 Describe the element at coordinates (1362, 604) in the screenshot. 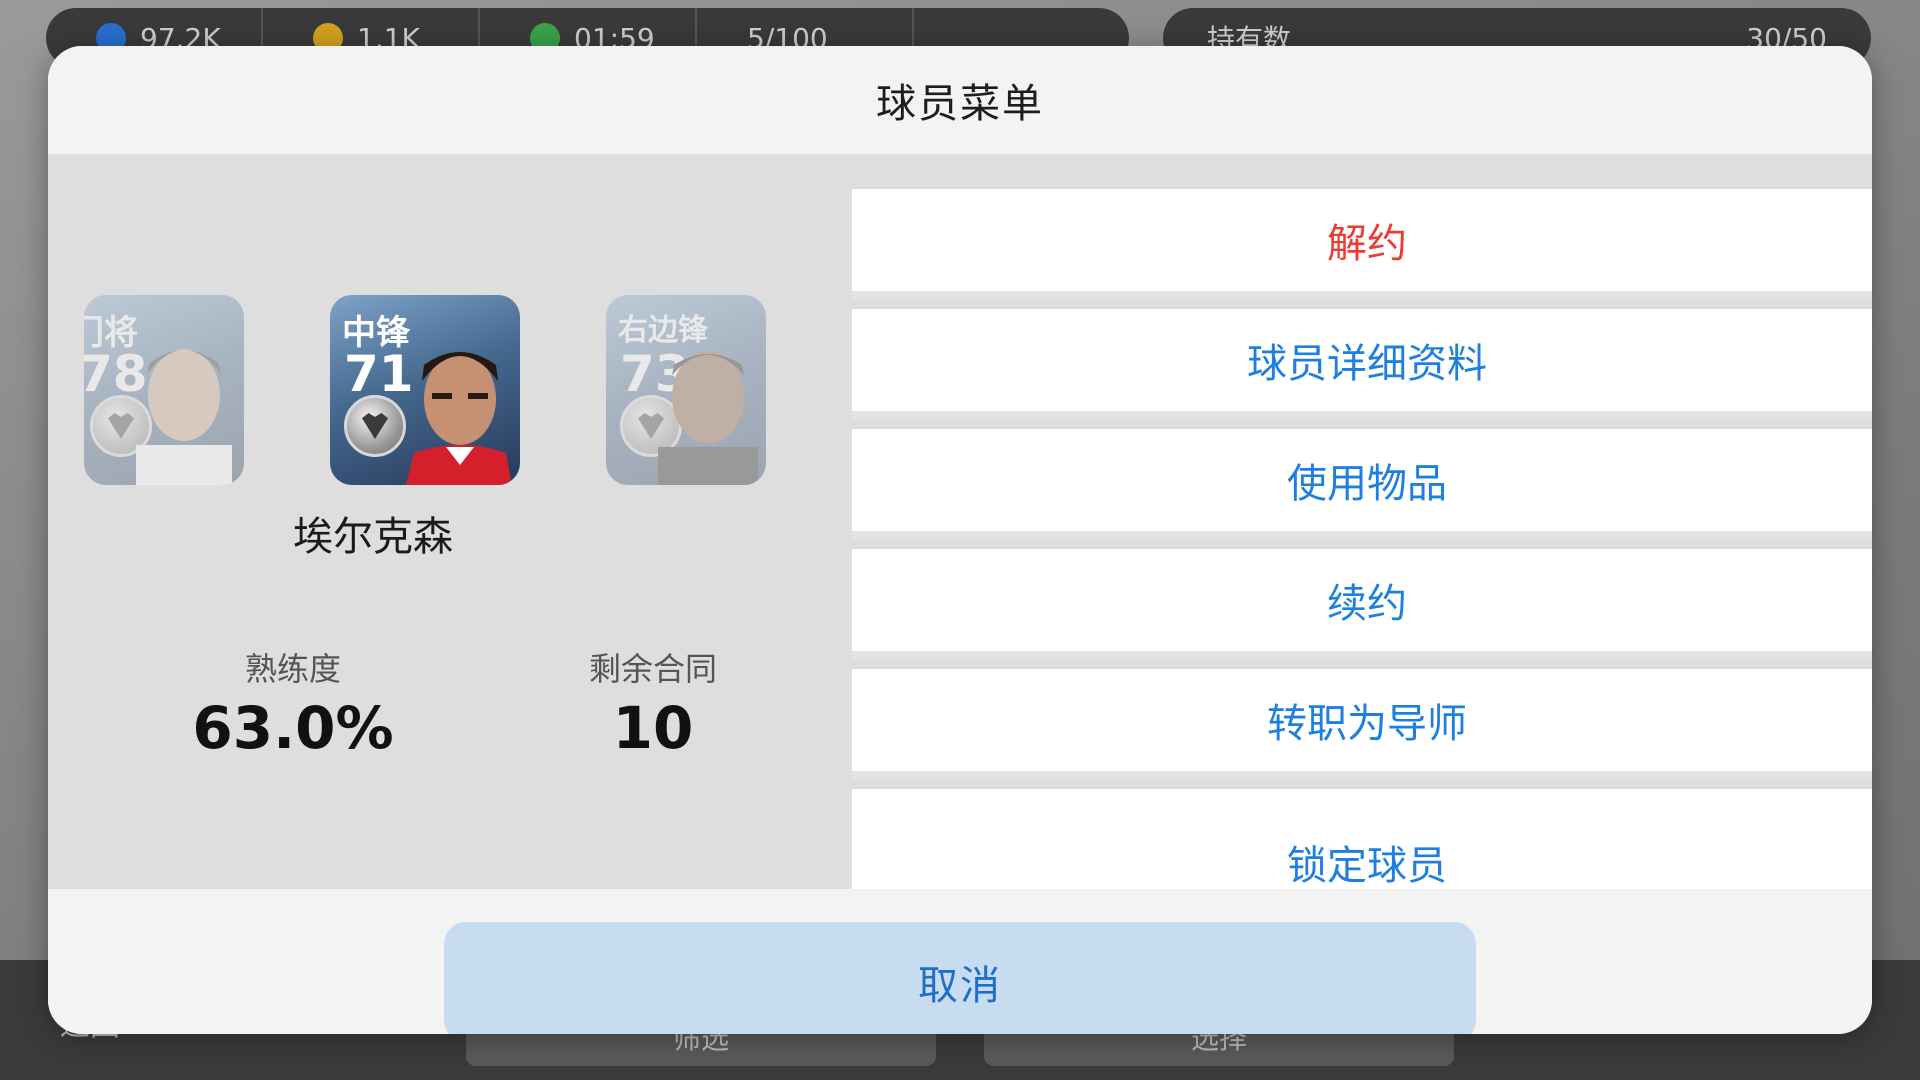

I see `extend-contract-button: 续约` at that location.